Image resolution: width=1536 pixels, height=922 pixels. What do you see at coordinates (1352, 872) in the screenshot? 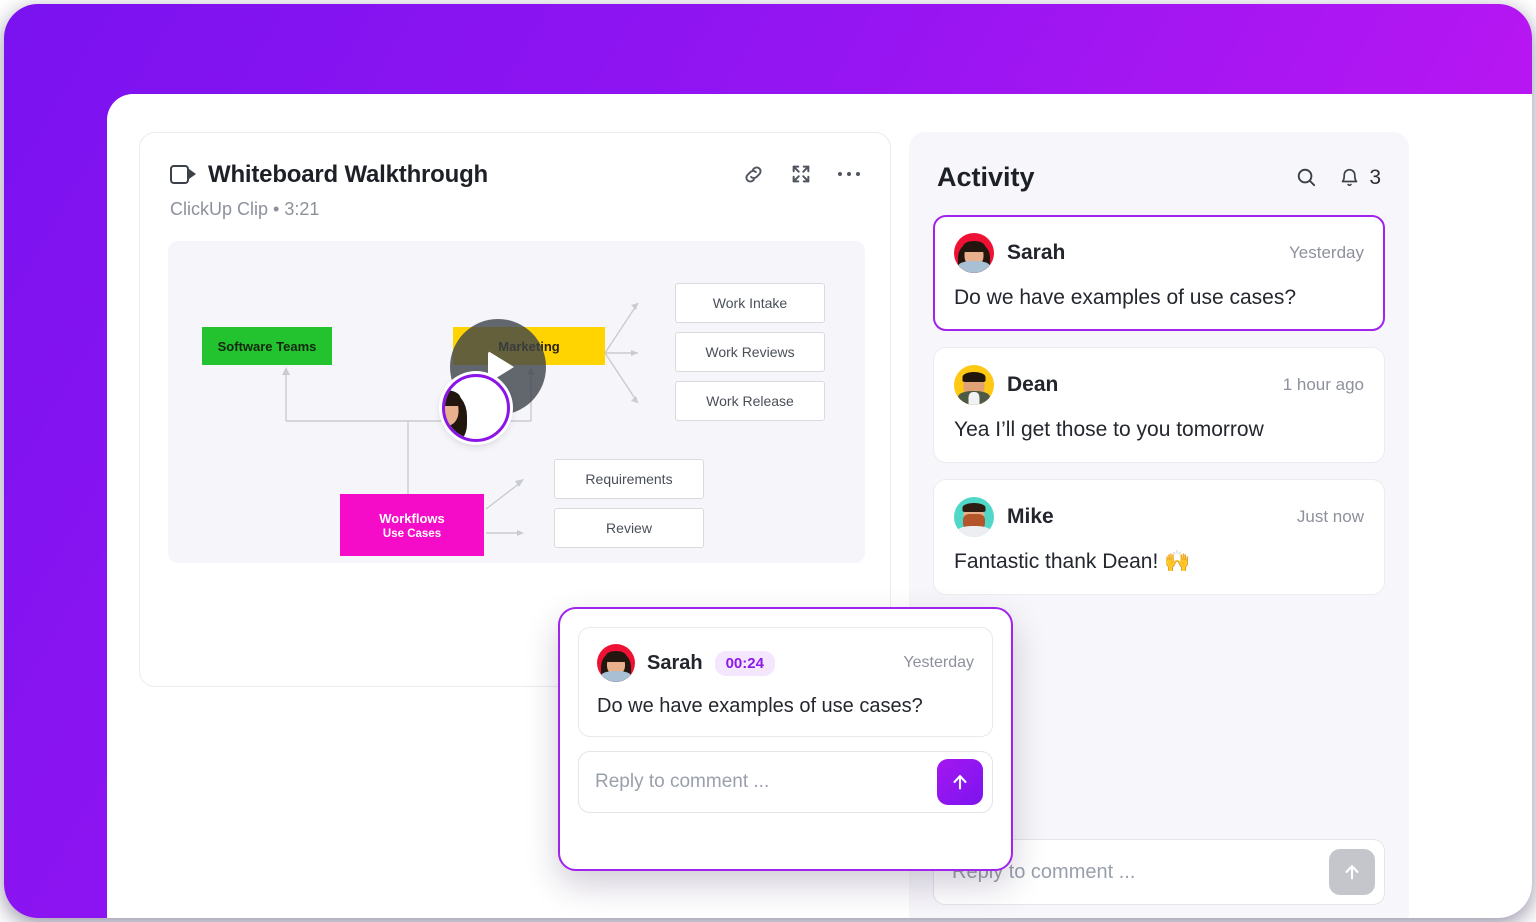
I see `activity-send-button` at bounding box center [1352, 872].